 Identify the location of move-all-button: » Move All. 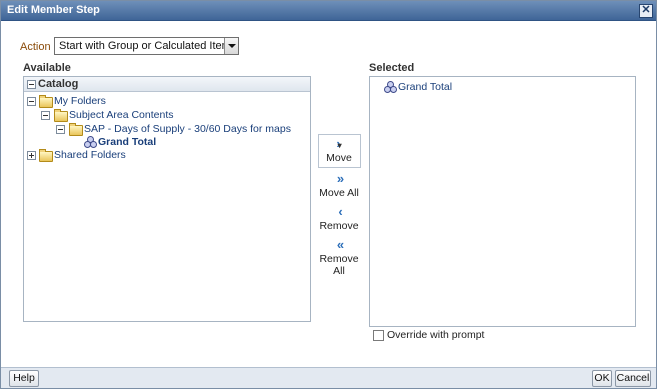
(339, 185).